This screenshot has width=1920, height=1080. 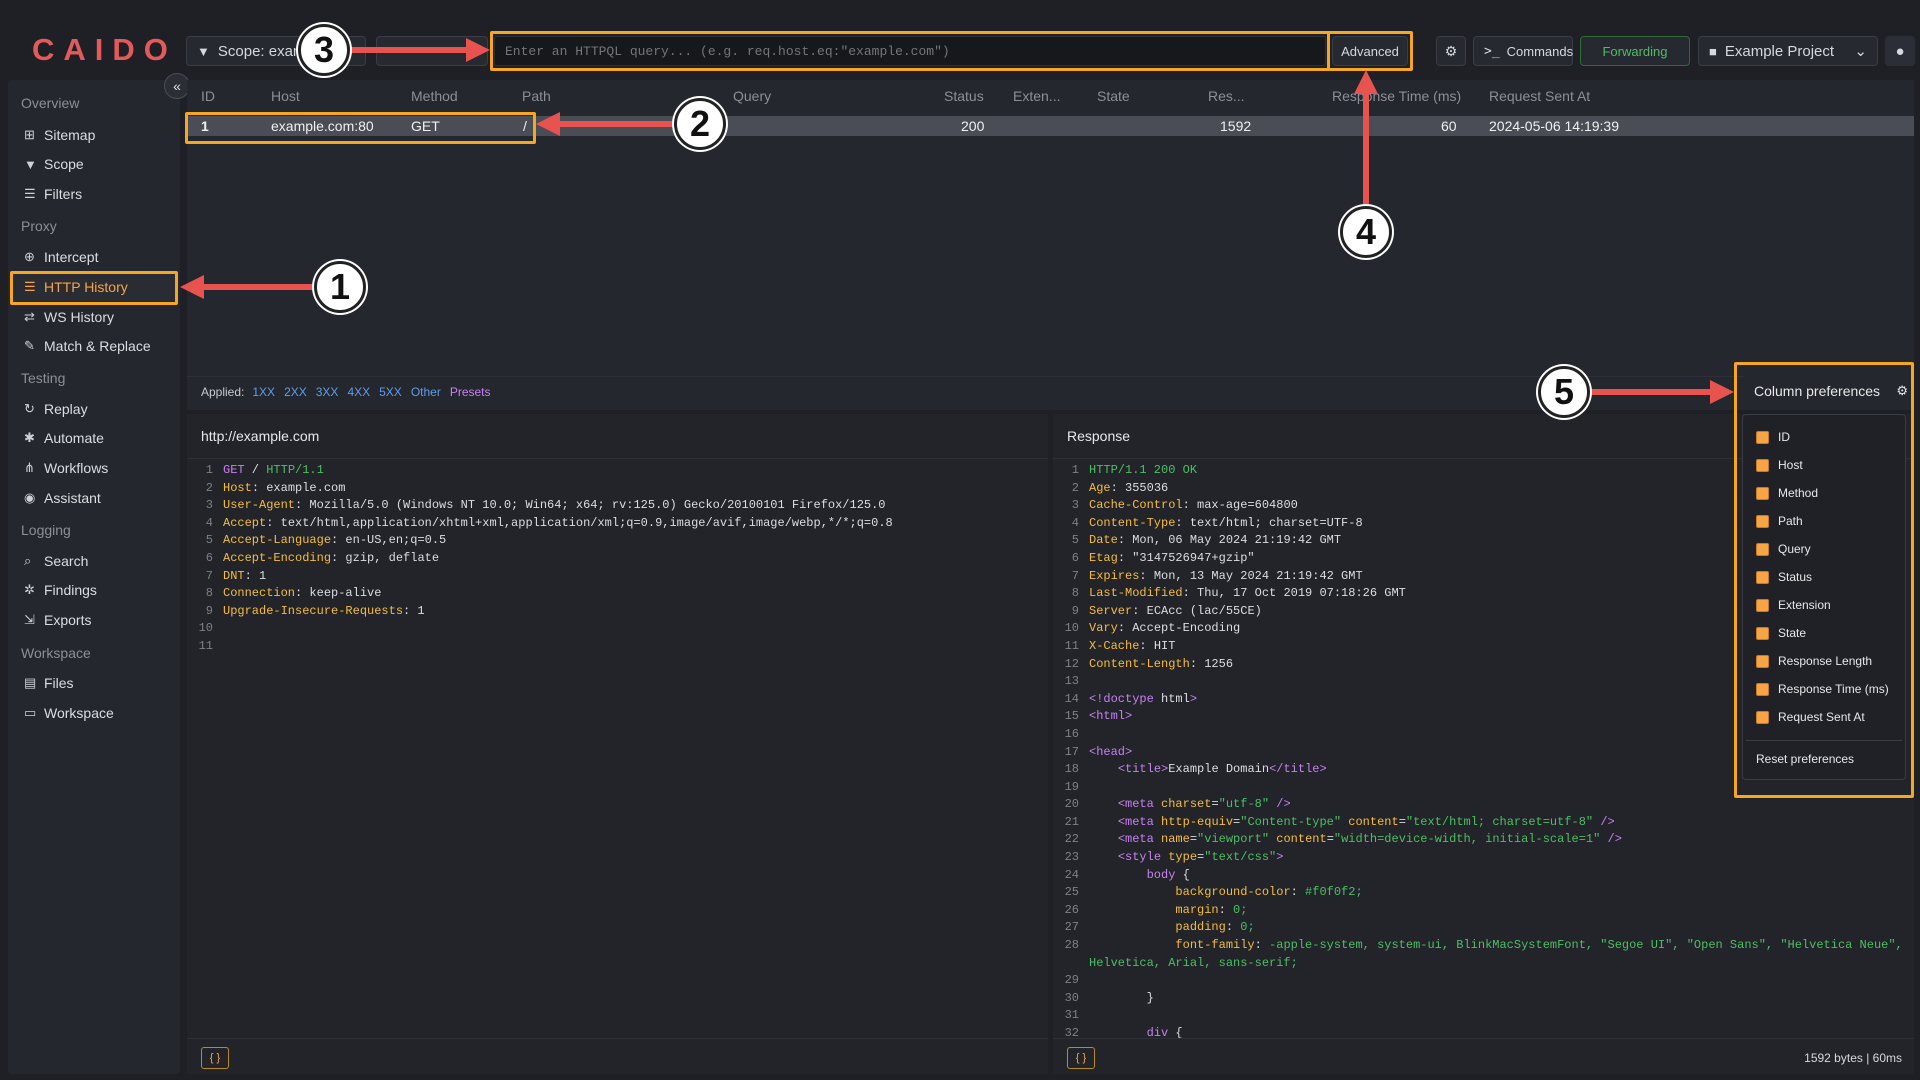 What do you see at coordinates (1564, 392) in the screenshot?
I see `annotation-number-5: 5` at bounding box center [1564, 392].